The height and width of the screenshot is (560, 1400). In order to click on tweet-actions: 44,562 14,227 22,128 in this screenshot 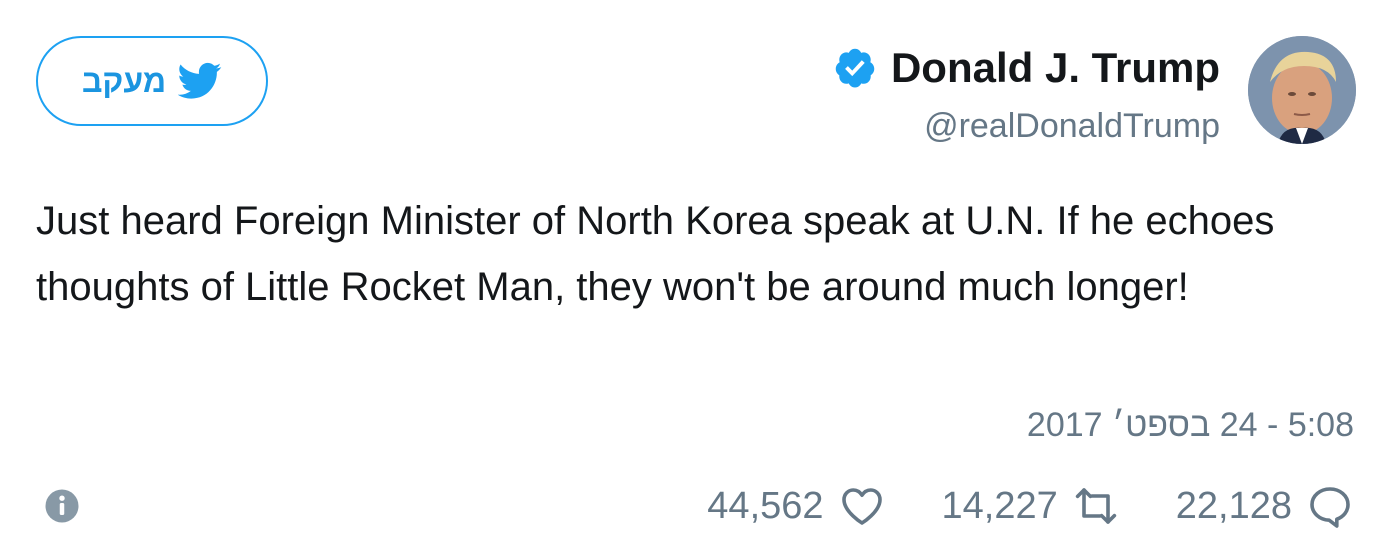, I will do `click(1030, 506)`.